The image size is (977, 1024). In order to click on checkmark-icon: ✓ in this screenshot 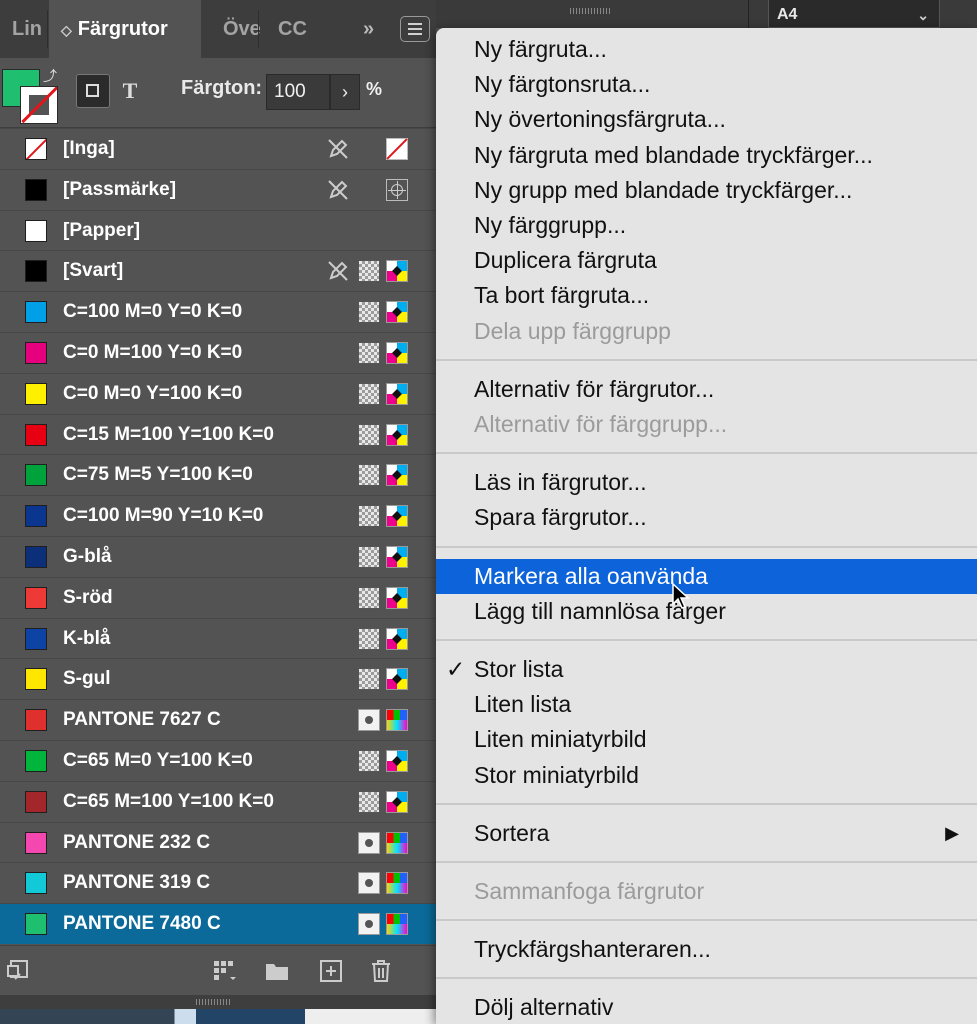, I will do `click(456, 669)`.